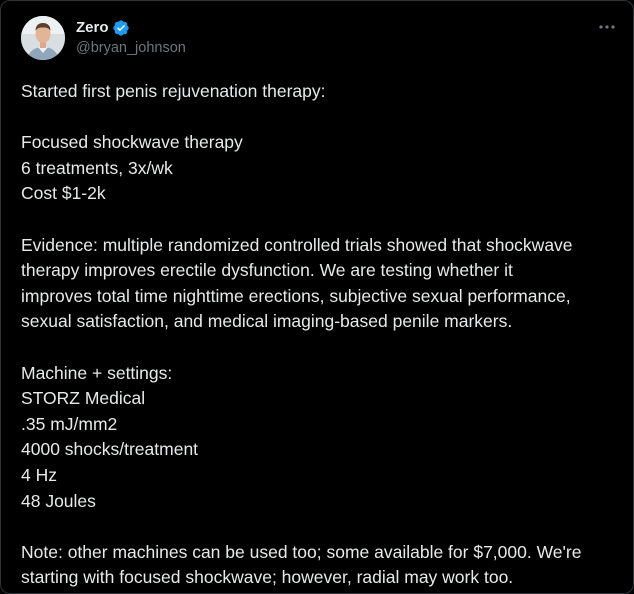 The image size is (634, 594). I want to click on machine-line: .35 mJ/mm2, so click(69, 423).